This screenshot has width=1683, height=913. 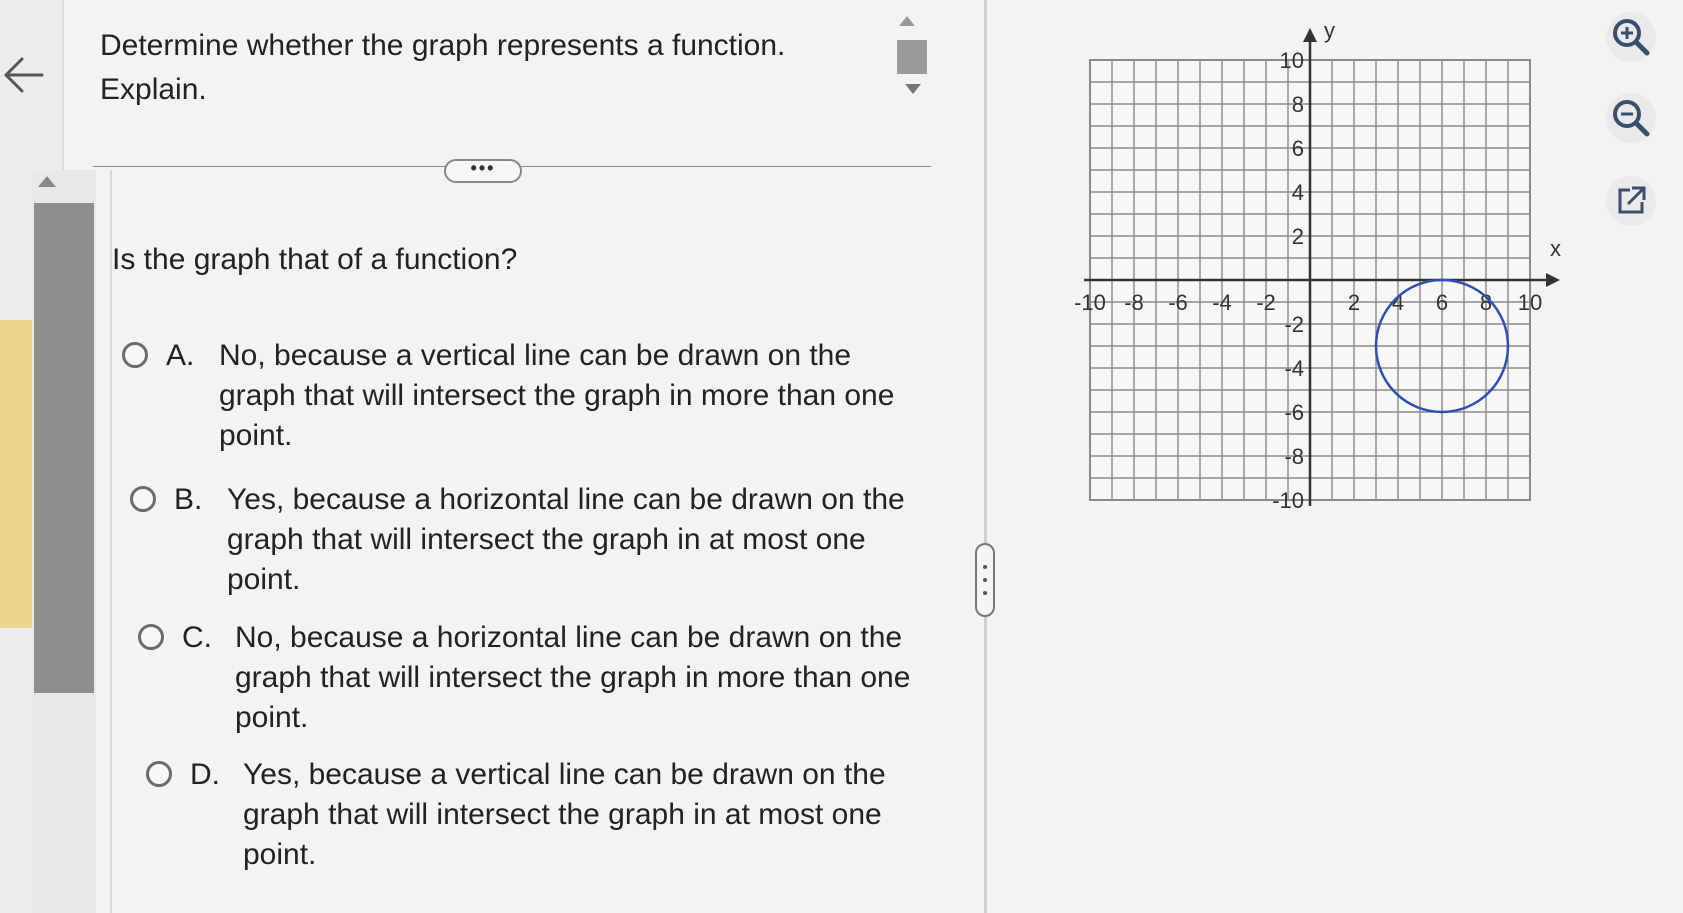 I want to click on splitter-handle, so click(x=985, y=580).